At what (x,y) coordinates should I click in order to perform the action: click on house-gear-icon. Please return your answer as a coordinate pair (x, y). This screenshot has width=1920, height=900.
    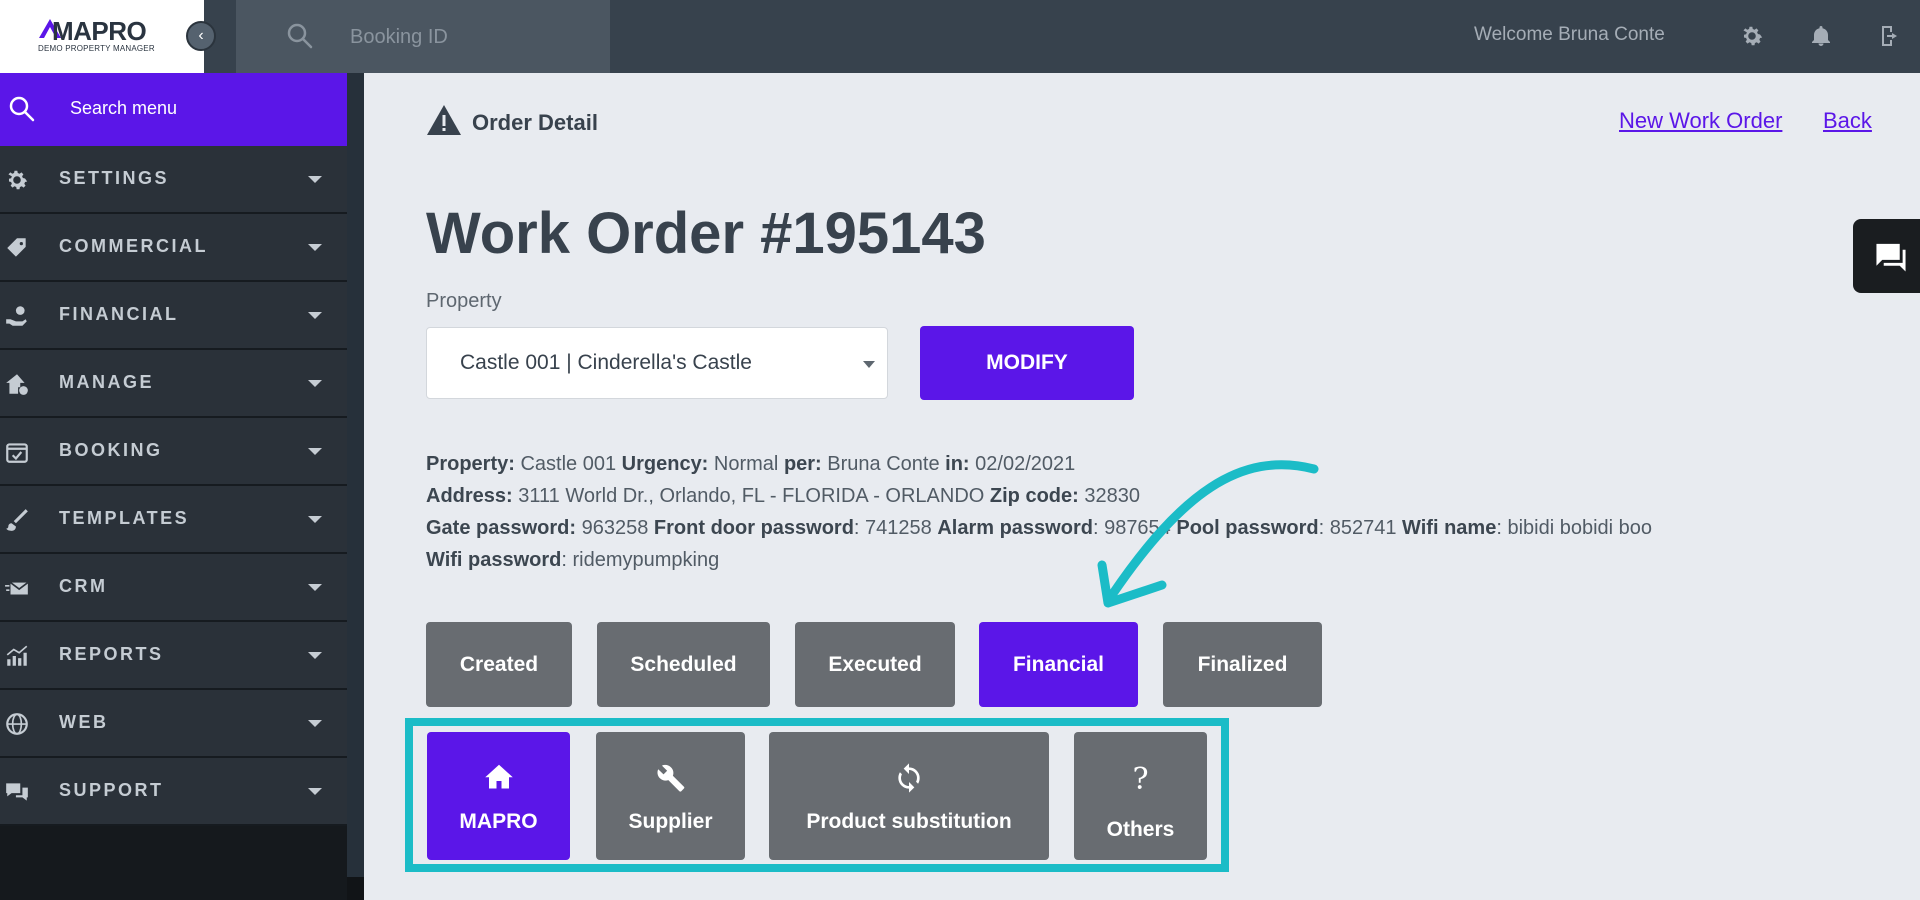
    Looking at the image, I should click on (17, 384).